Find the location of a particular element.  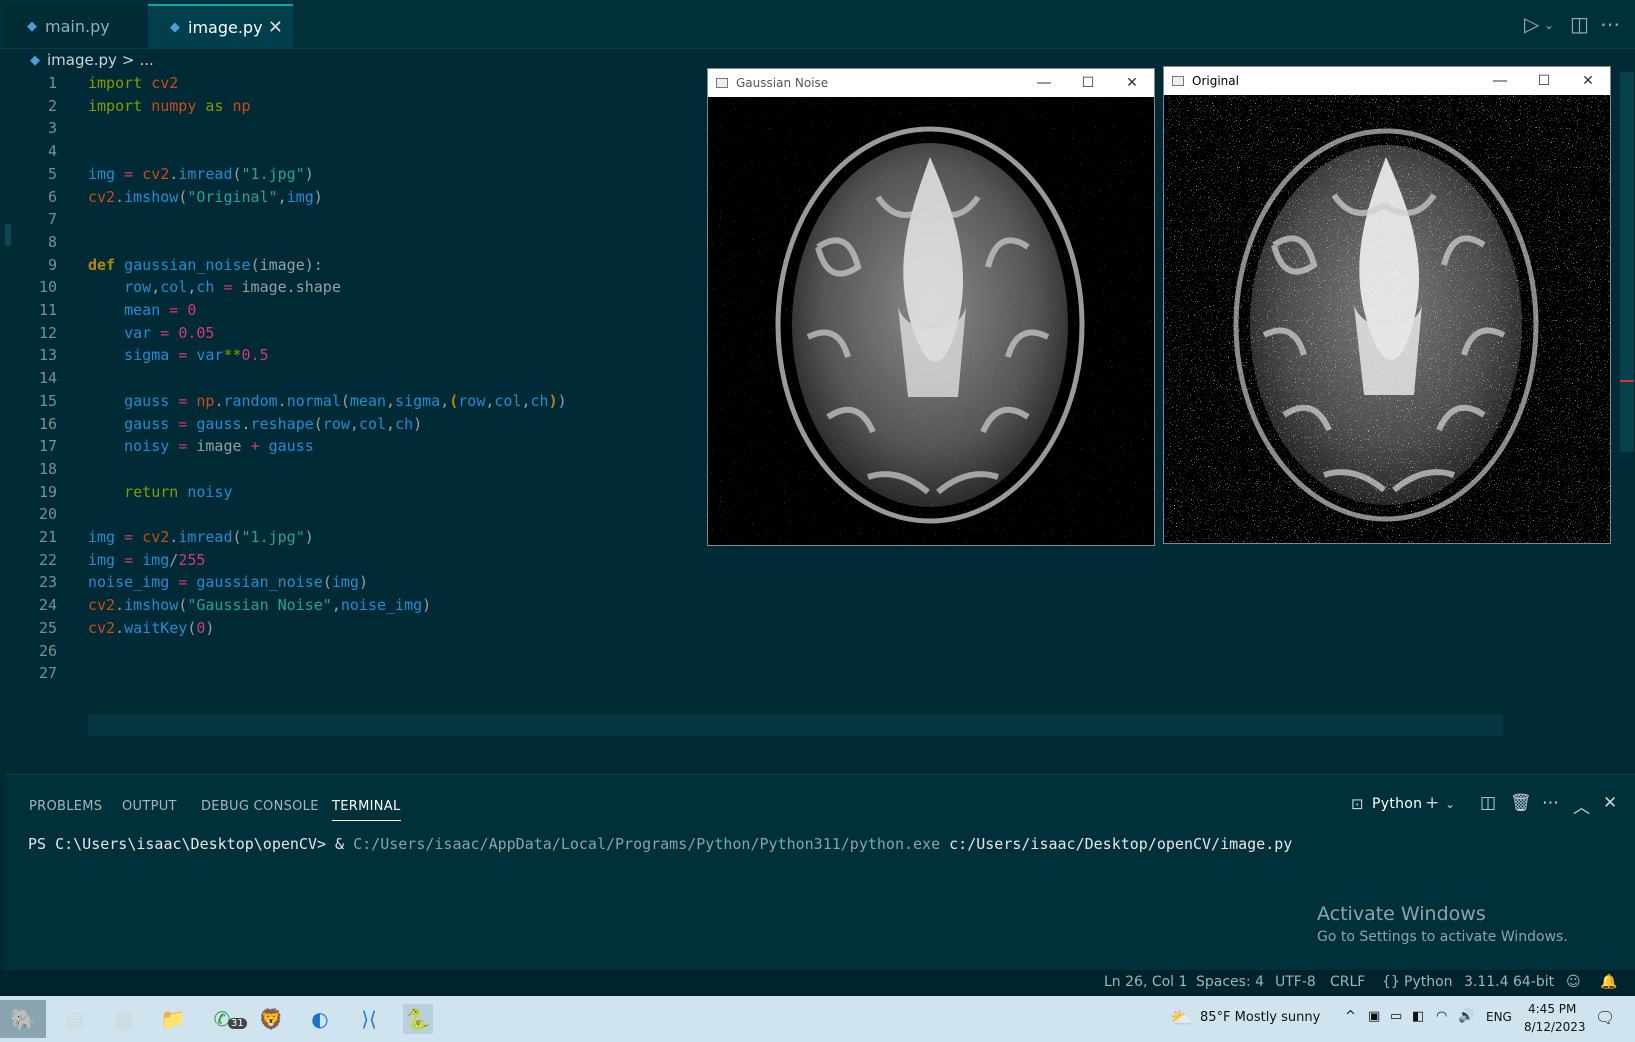

close-panel-icon: ✕ is located at coordinates (1610, 803).